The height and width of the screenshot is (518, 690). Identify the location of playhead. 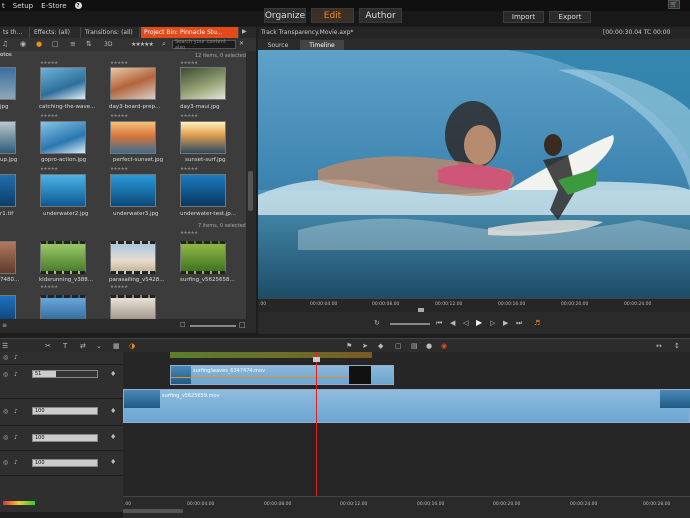
(316, 432).